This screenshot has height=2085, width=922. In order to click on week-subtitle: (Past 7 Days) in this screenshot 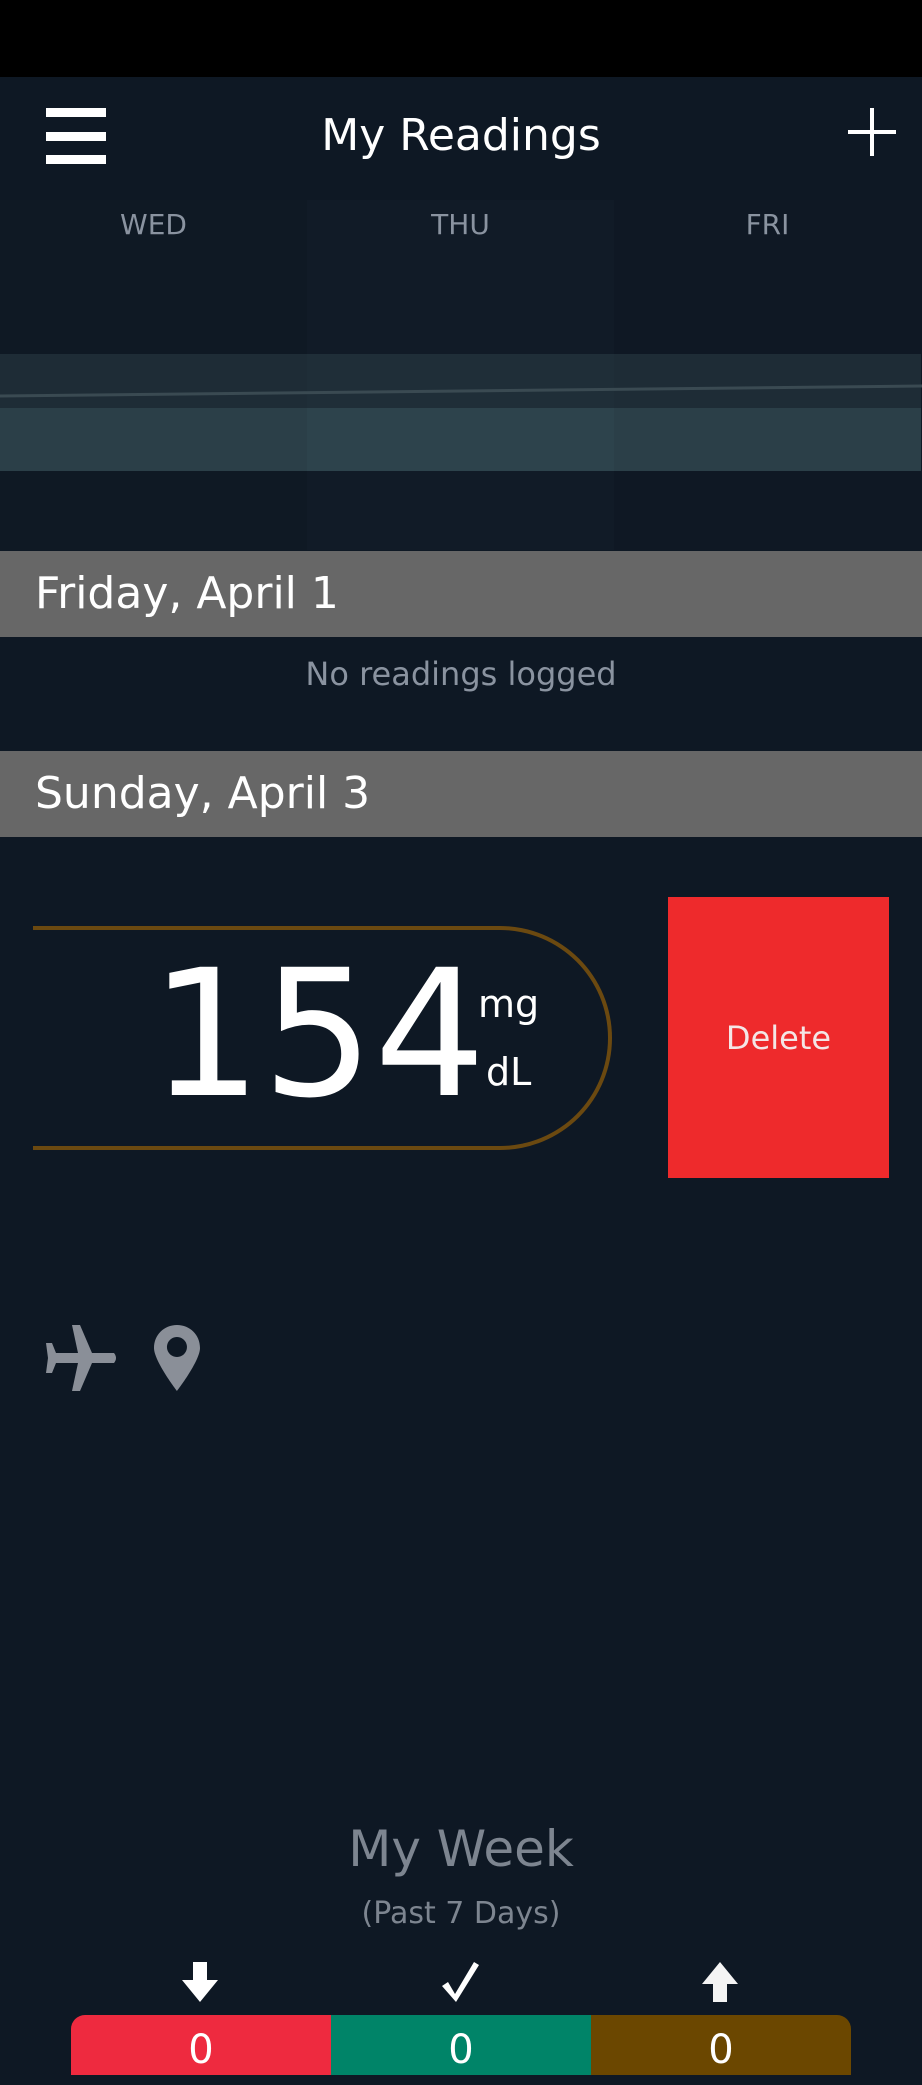, I will do `click(461, 1913)`.